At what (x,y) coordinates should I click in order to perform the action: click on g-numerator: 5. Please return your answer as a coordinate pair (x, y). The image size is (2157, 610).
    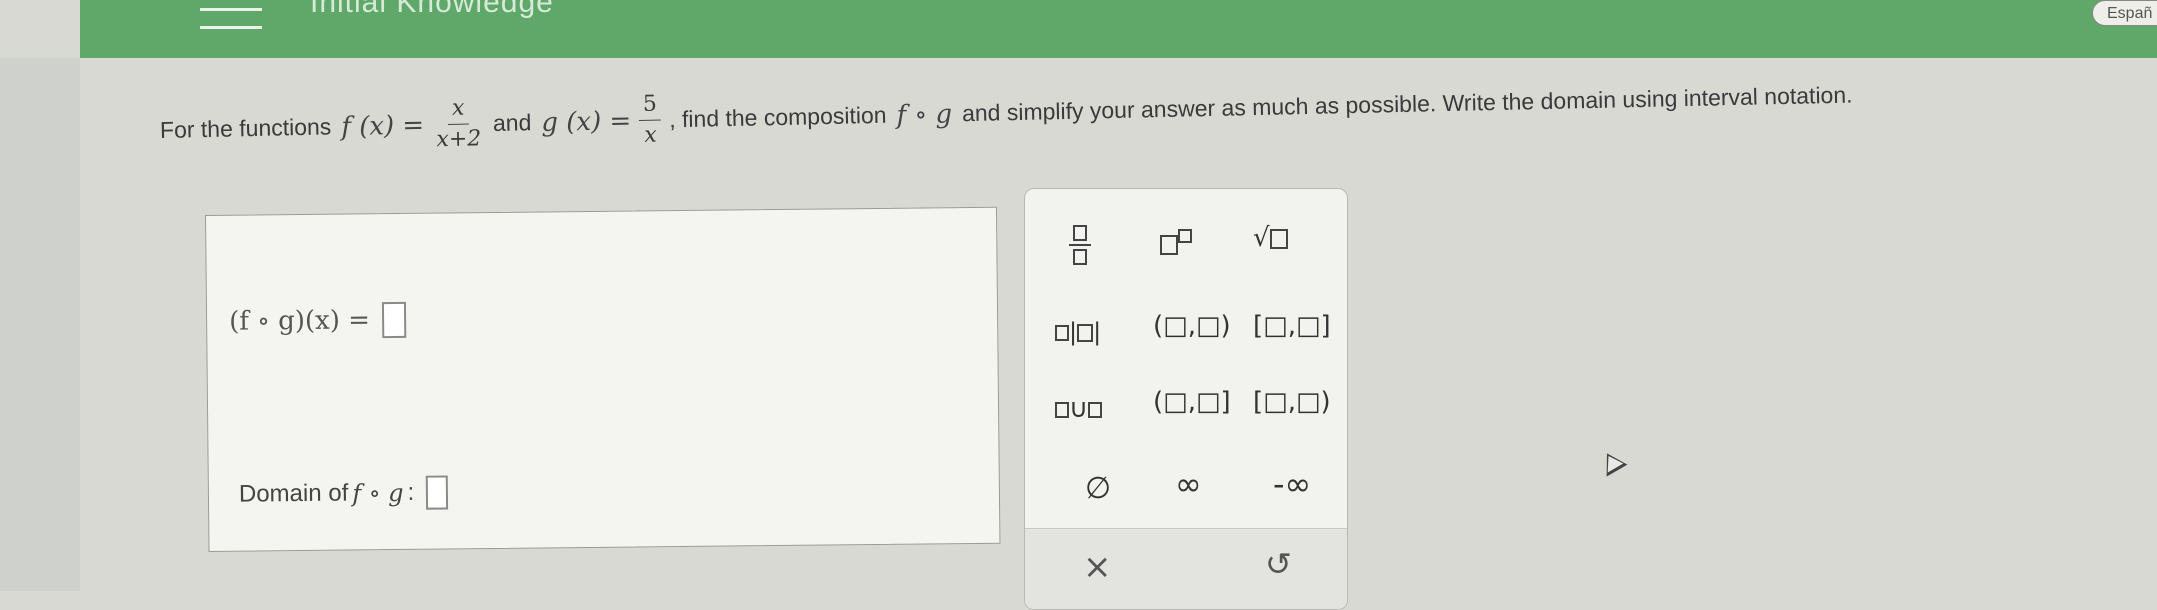
    Looking at the image, I should click on (650, 105).